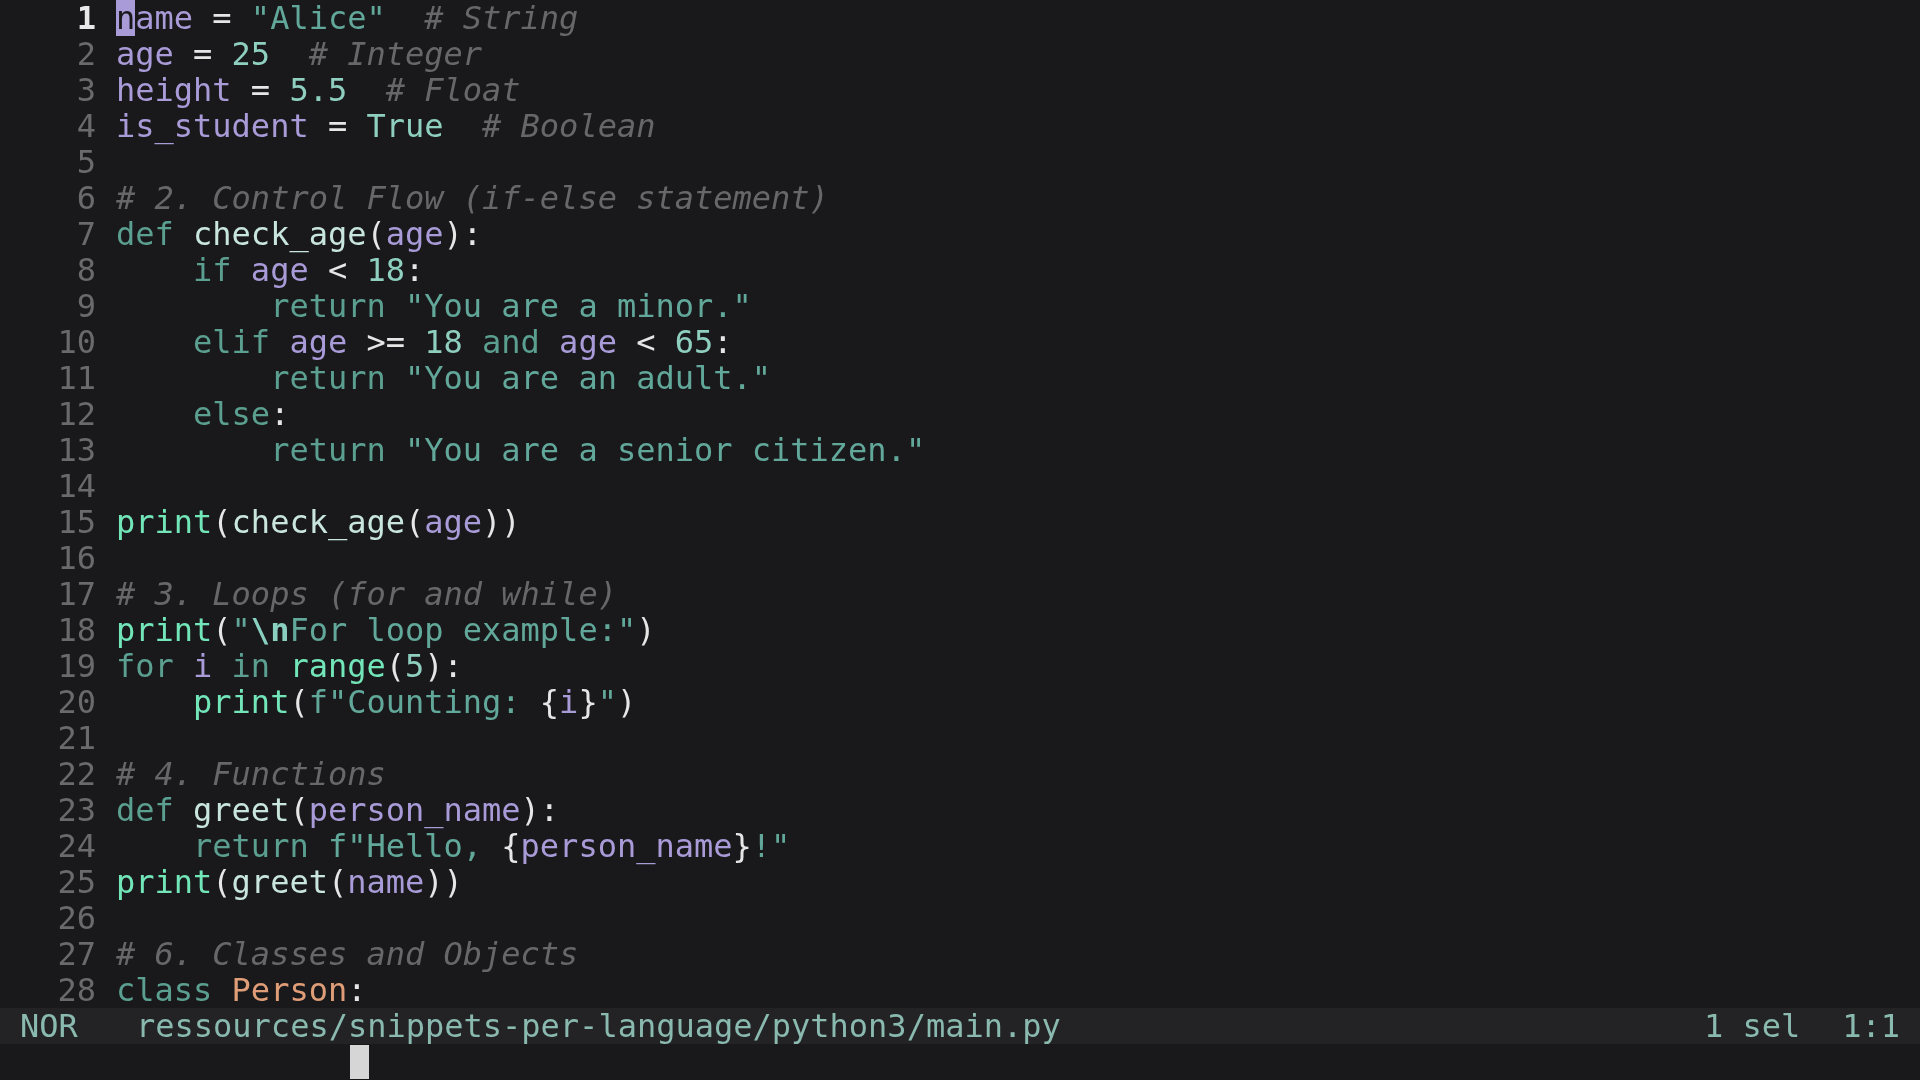  Describe the element at coordinates (76, 342) in the screenshot. I see `line-number: 10` at that location.